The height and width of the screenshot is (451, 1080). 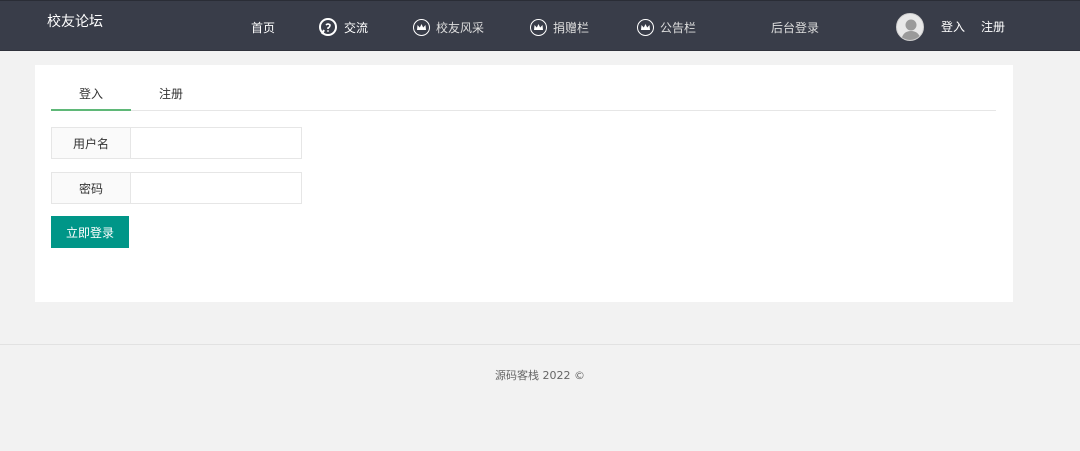 I want to click on nav-donation: 捐赠栏, so click(x=559, y=27).